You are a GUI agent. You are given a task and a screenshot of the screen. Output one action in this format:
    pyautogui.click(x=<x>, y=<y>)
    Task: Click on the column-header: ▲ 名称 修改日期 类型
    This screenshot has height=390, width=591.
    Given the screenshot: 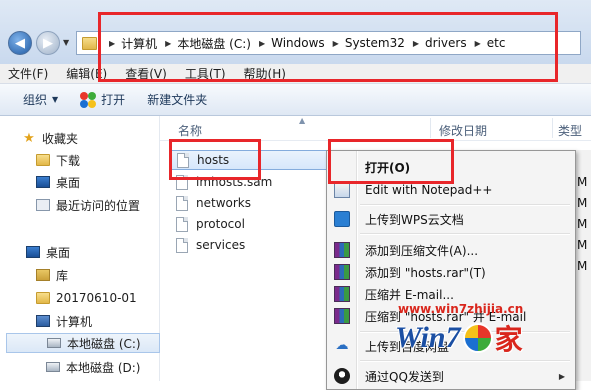 What is the action you would take?
    pyautogui.click(x=375, y=128)
    